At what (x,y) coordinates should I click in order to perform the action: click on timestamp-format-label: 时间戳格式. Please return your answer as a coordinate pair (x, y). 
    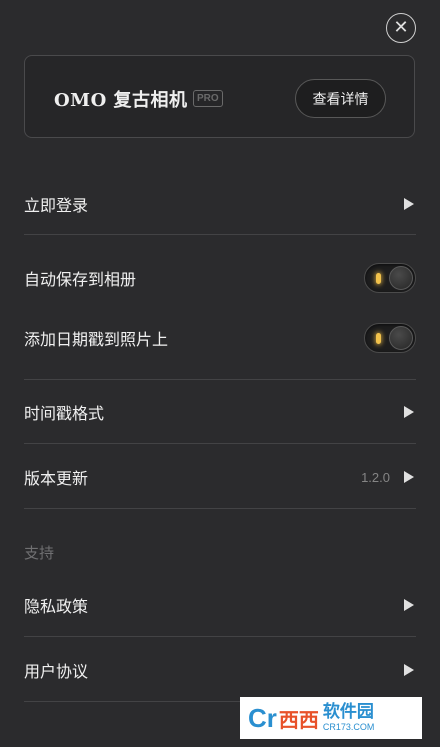
    Looking at the image, I should click on (64, 413).